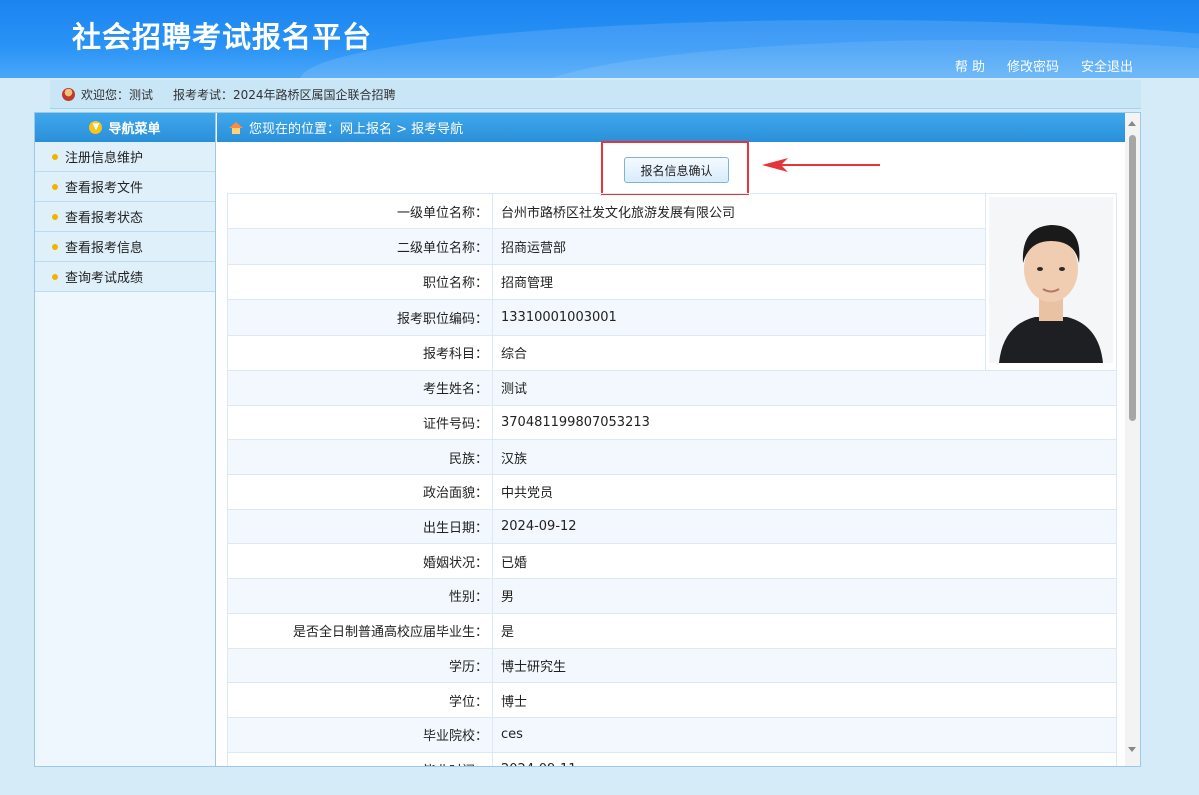 The image size is (1199, 795). I want to click on table-row: 二级单位名称： 招商运营部, so click(672, 246).